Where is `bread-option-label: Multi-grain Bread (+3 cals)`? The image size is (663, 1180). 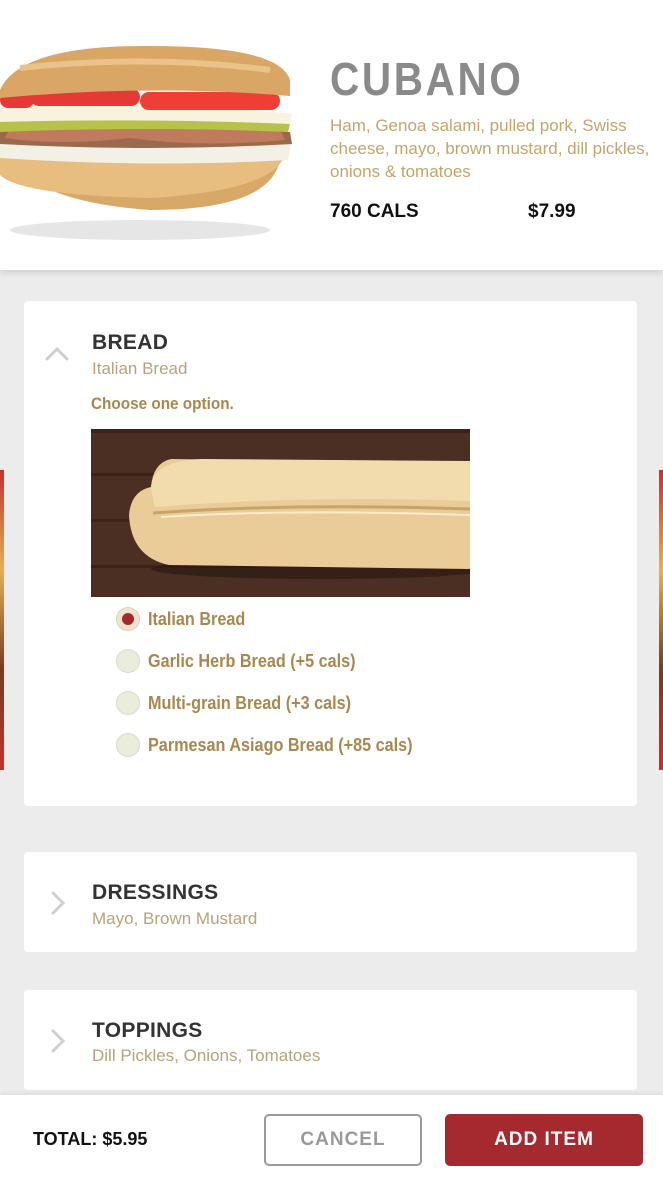
bread-option-label: Multi-grain Bread (+3 cals) is located at coordinates (250, 702).